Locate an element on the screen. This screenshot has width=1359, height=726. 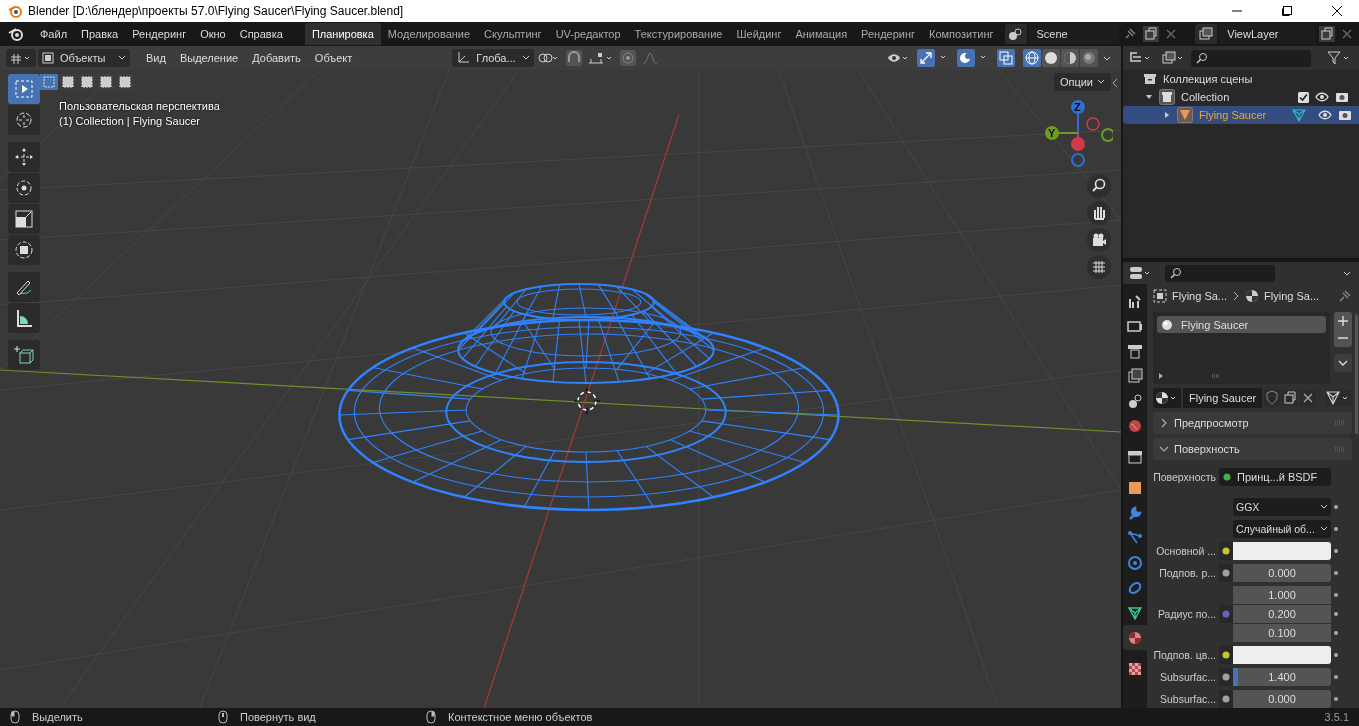
options-dropdown: Опции is located at coordinates (1082, 82).